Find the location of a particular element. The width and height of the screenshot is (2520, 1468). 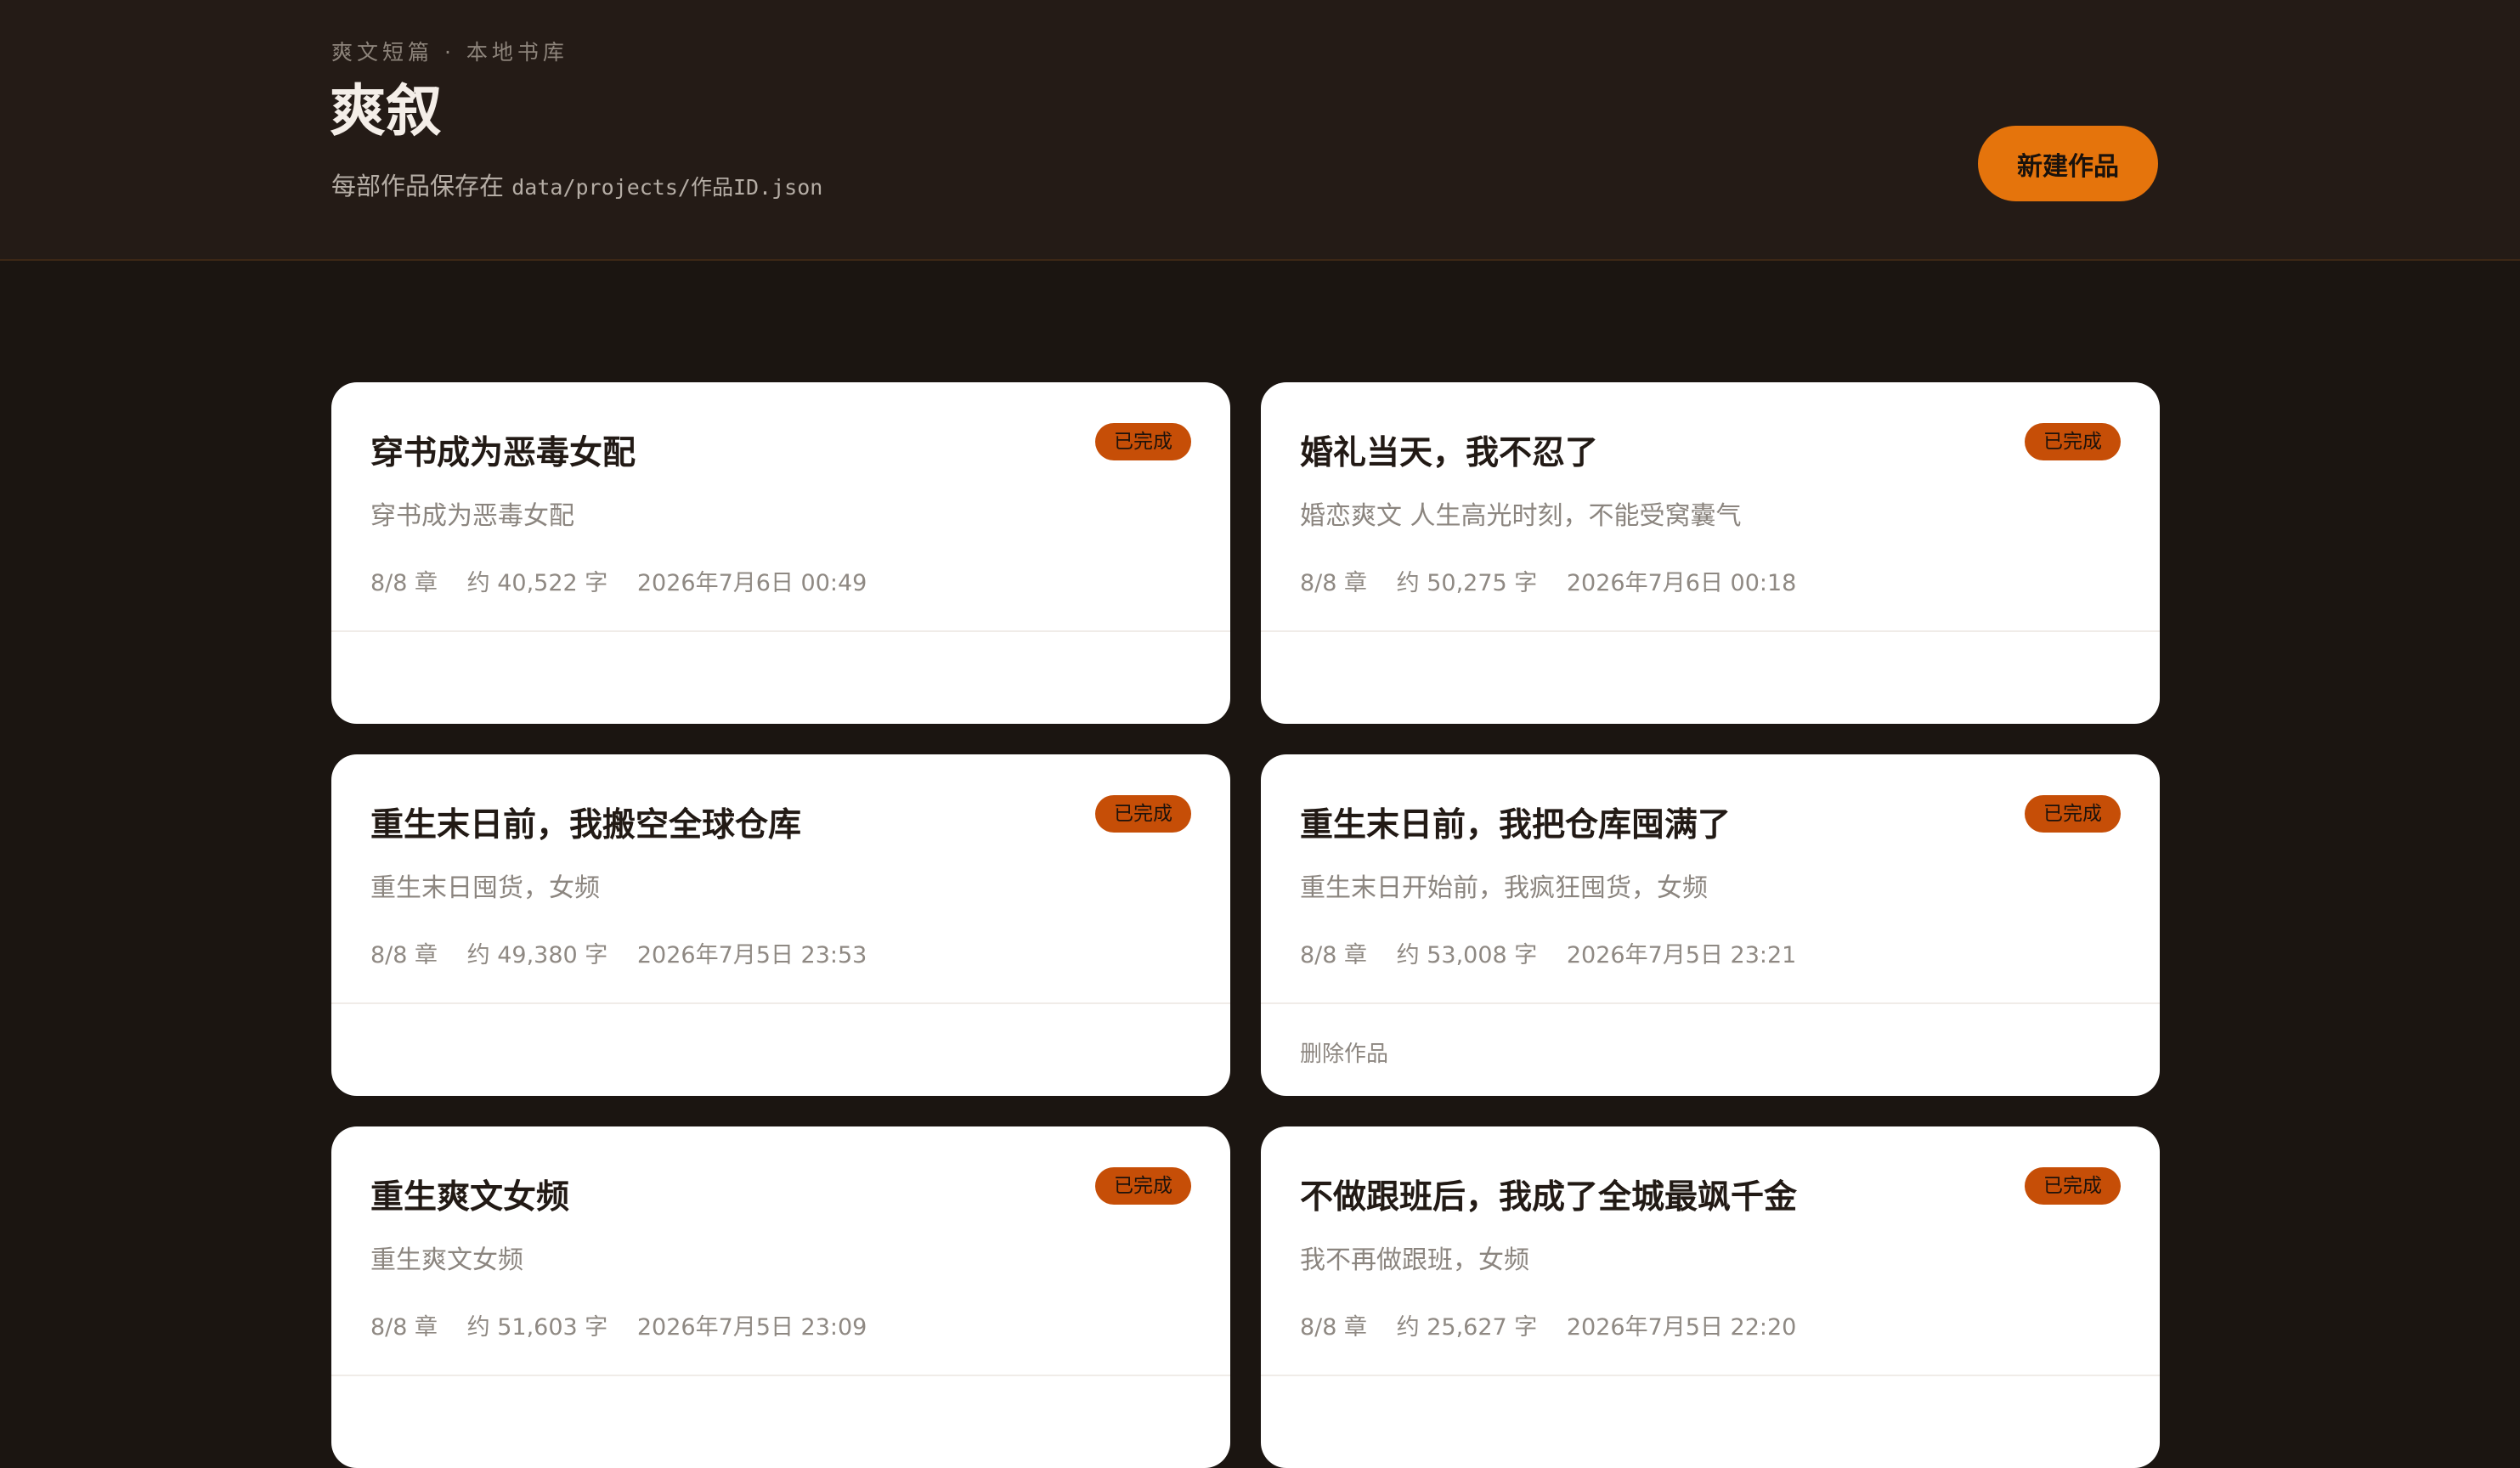

project-title: 不做跟班后，我成了全城最飒千金 is located at coordinates (1549, 1198).